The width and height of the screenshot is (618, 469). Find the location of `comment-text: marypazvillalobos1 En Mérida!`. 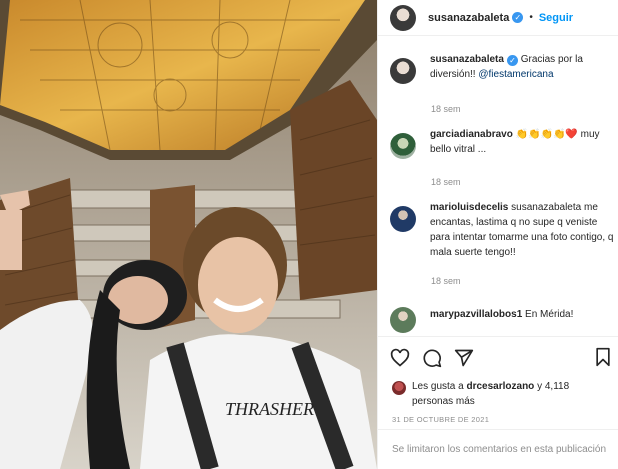

comment-text: marypazvillalobos1 En Mérida! is located at coordinates (501, 317).